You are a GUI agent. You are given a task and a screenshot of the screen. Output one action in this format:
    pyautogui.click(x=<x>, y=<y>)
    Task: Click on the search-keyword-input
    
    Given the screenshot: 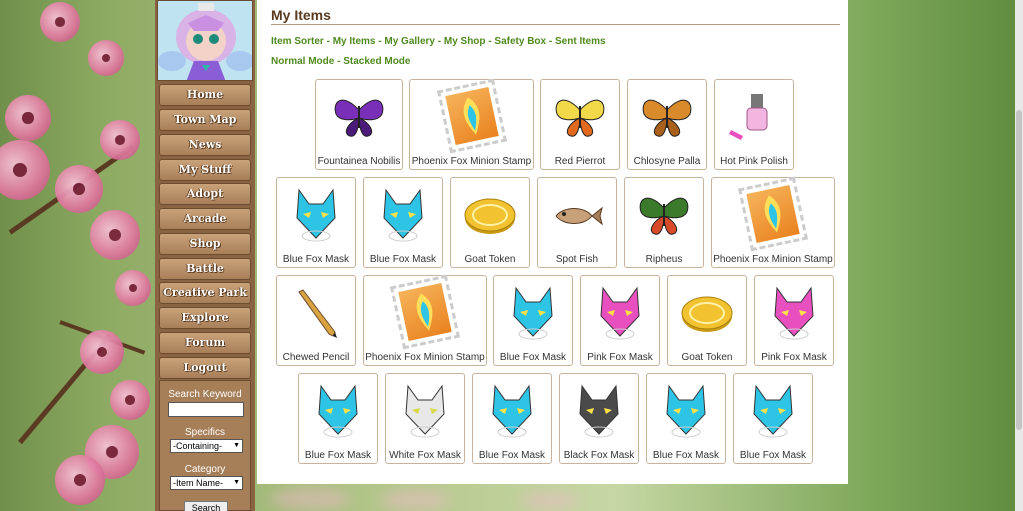 What is the action you would take?
    pyautogui.click(x=206, y=409)
    